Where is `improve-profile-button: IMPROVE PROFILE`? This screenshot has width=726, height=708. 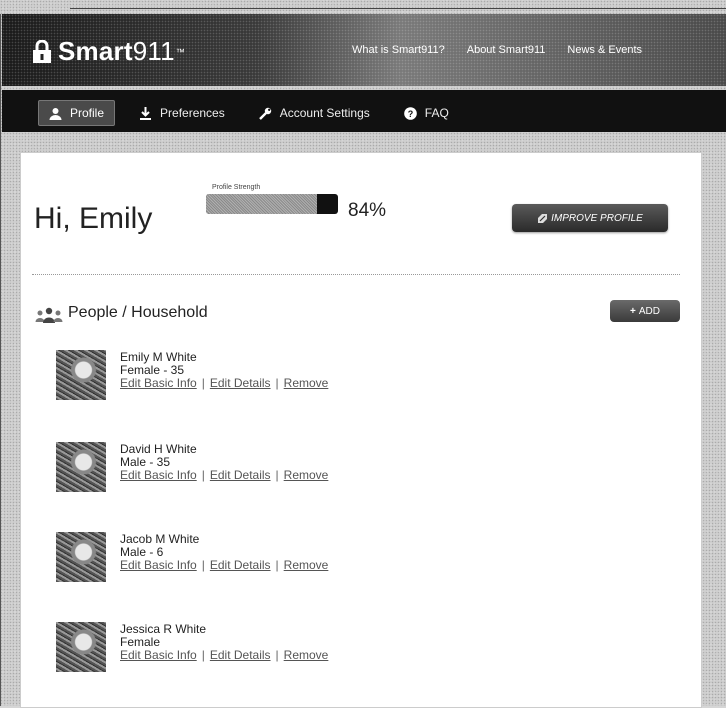
improve-profile-button: IMPROVE PROFILE is located at coordinates (590, 218).